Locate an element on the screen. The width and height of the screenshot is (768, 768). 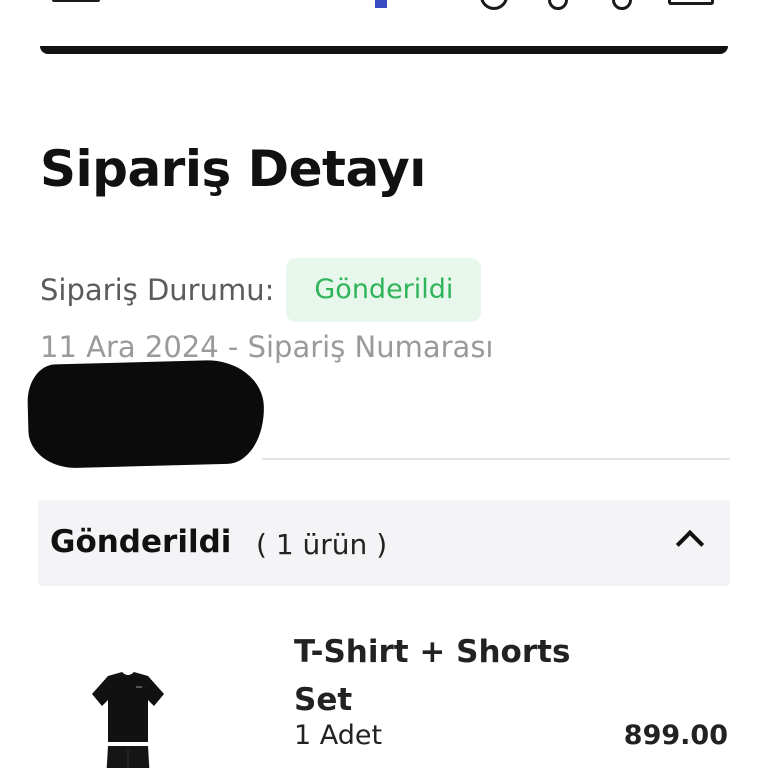
shipment-status: Gönderildi is located at coordinates (141, 542).